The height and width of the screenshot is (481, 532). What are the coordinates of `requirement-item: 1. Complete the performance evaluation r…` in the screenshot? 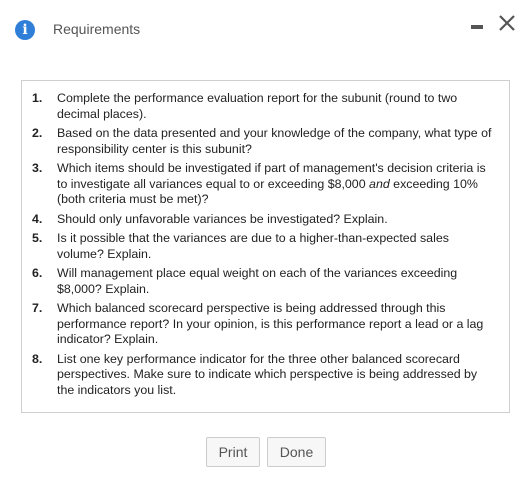 It's located at (262, 106).